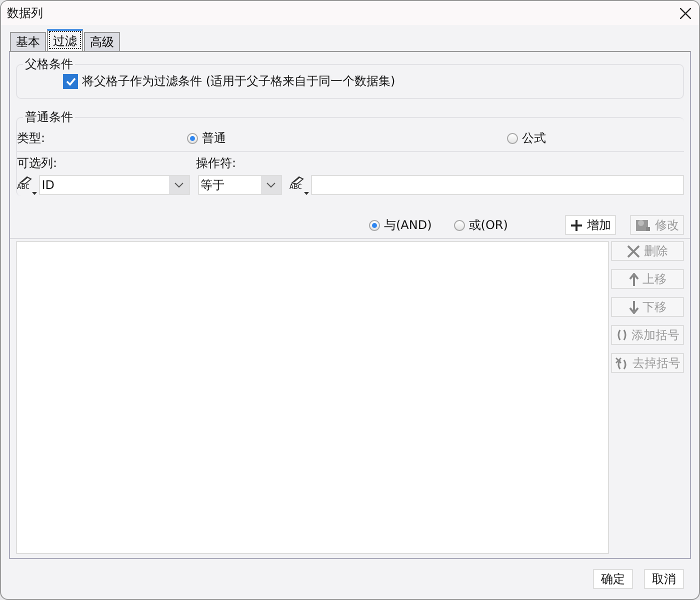 This screenshot has height=600, width=700. Describe the element at coordinates (240, 185) in the screenshot. I see `operator-dropdown: 等于` at that location.